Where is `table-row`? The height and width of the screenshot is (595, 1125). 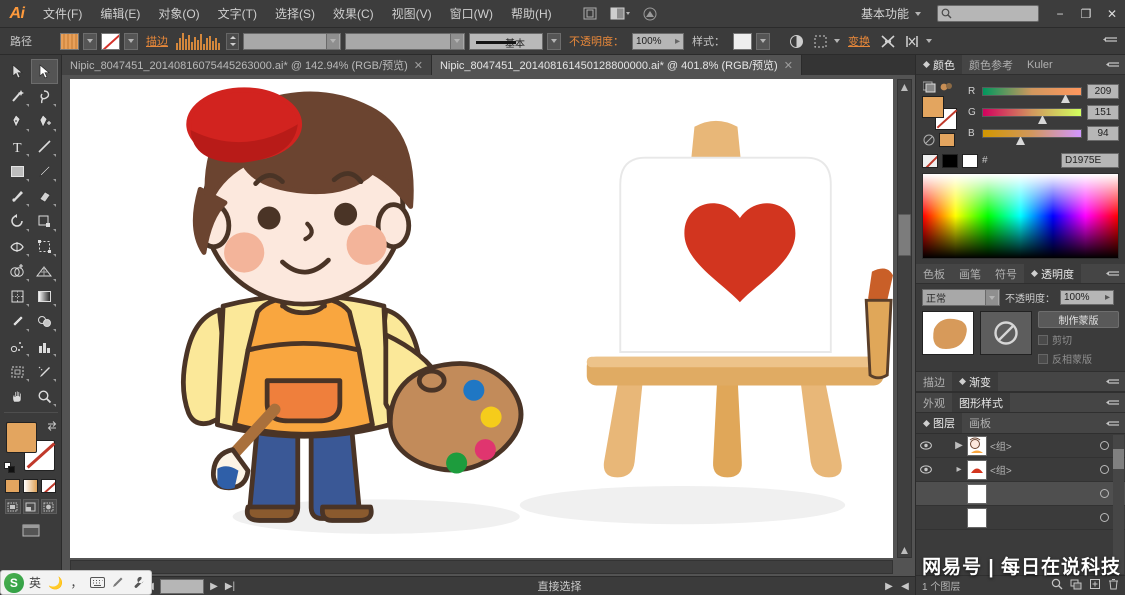 table-row is located at coordinates (1020, 494).